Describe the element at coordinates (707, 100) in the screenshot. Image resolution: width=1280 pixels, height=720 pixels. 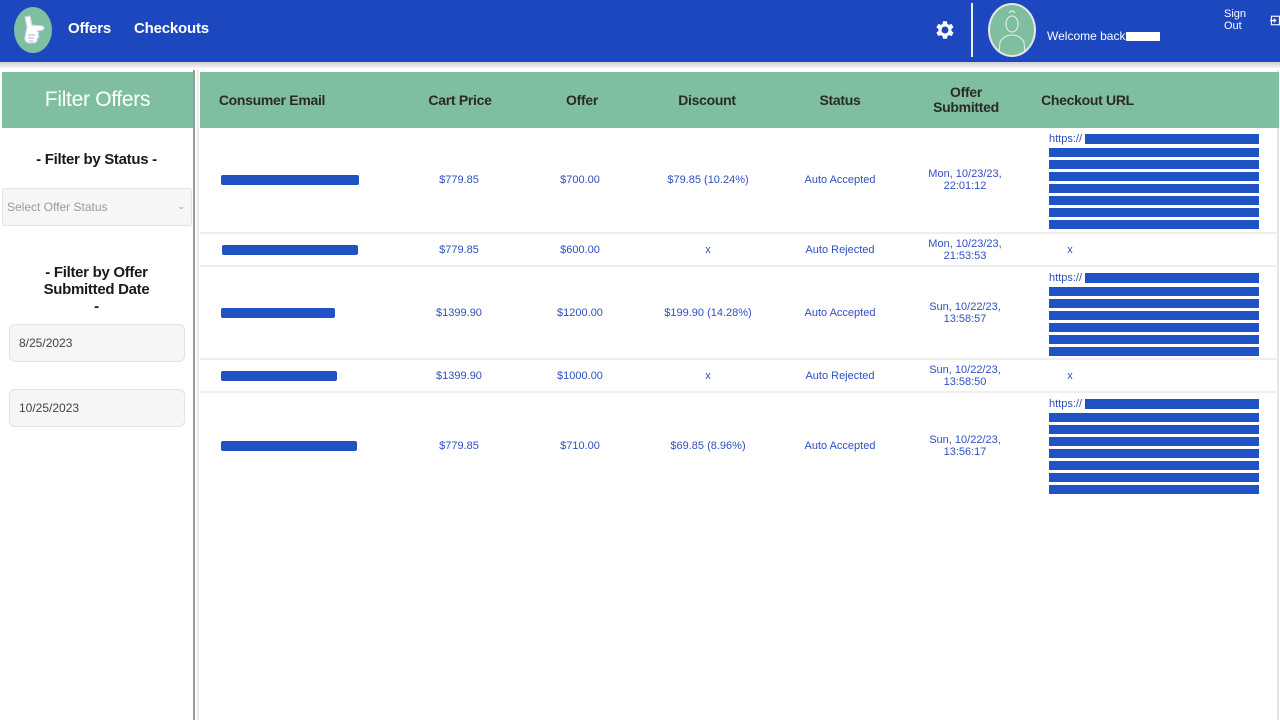
I see `col-discount: Discount` at that location.